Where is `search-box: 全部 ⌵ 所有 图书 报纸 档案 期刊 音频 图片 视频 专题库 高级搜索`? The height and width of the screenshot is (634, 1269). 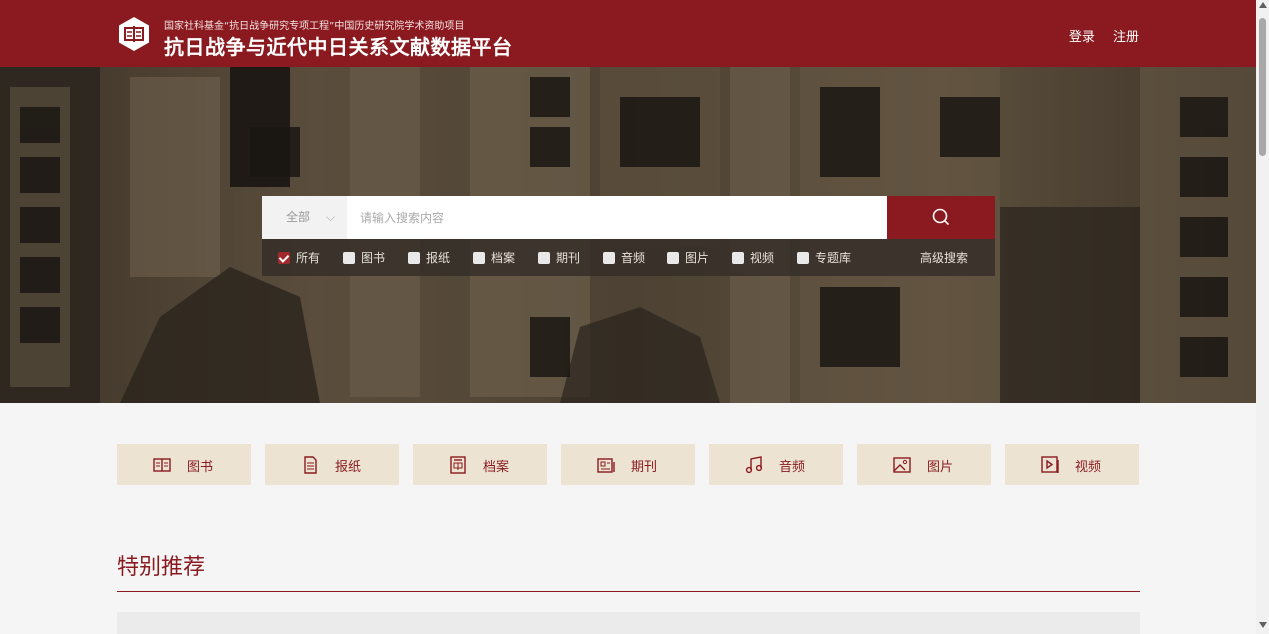
search-box: 全部 ⌵ 所有 图书 报纸 档案 期刊 音频 图片 视频 专题库 高级搜索 is located at coordinates (628, 236).